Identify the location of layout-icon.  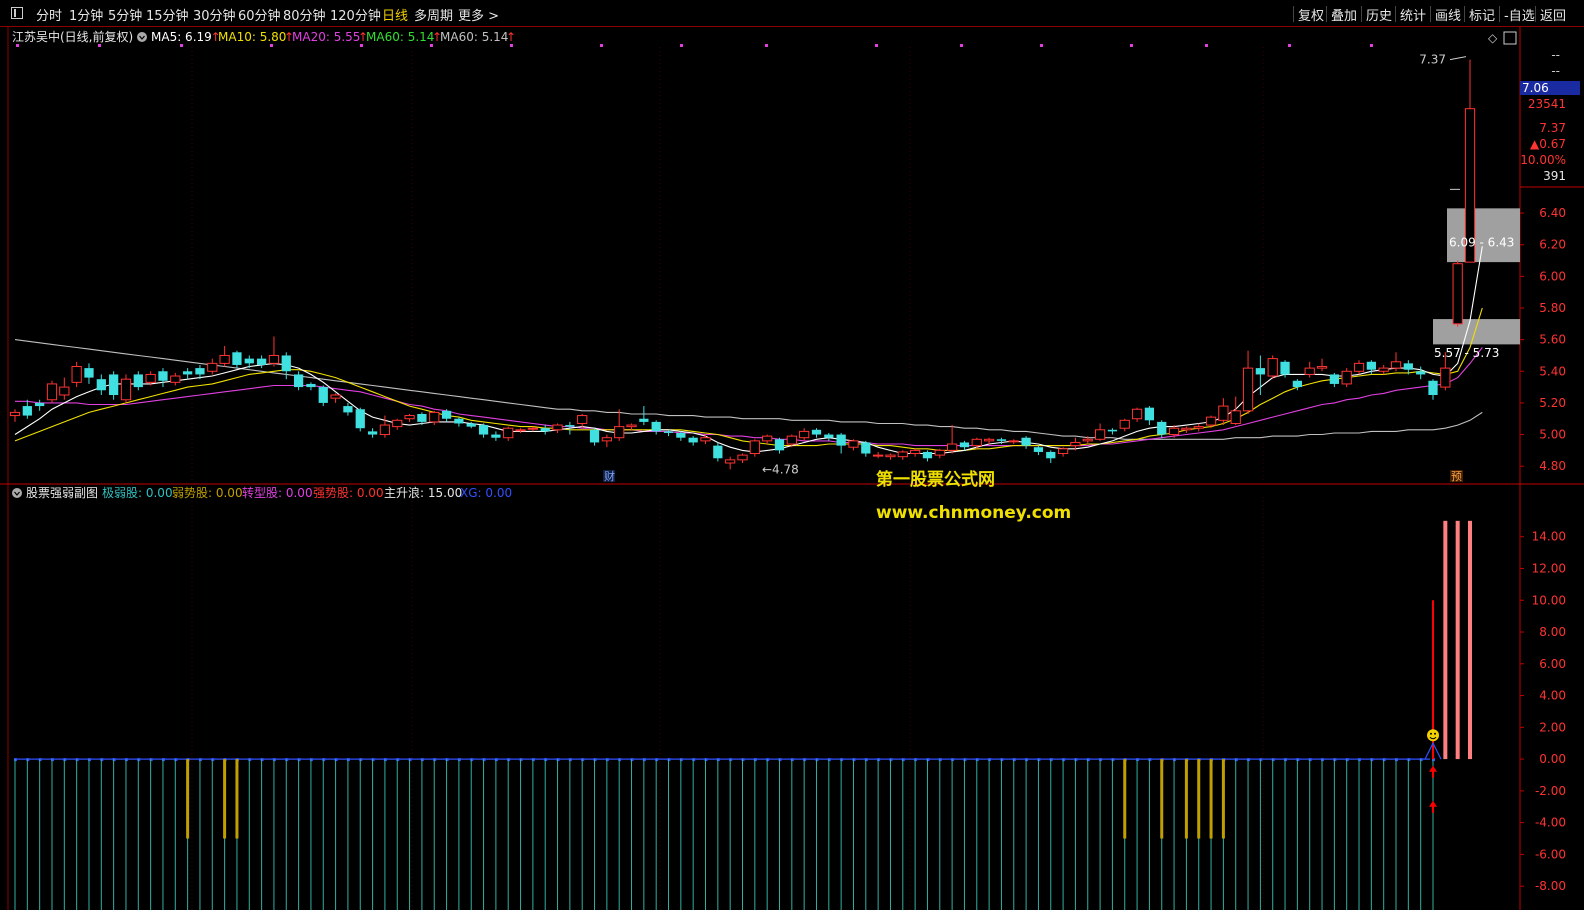
(1510, 38).